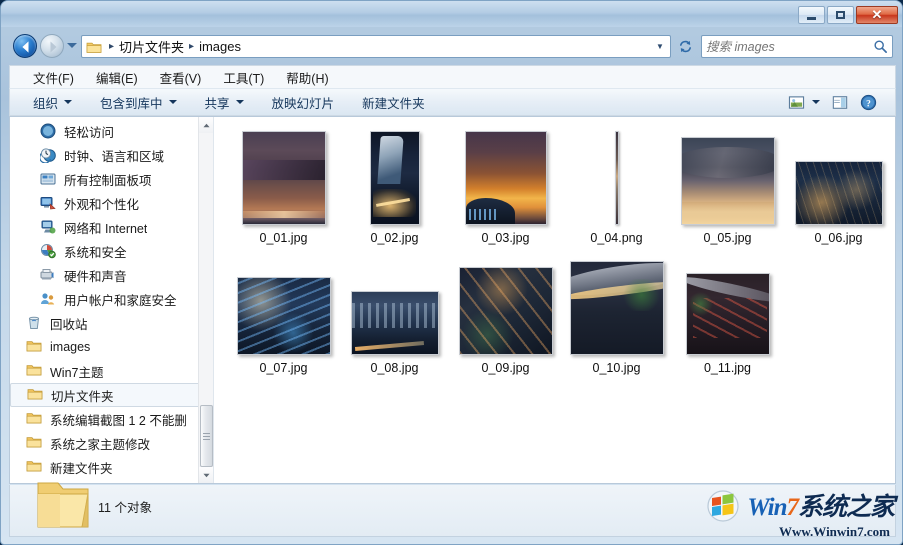 This screenshot has height=545, width=903. I want to click on search-box, so click(797, 46).